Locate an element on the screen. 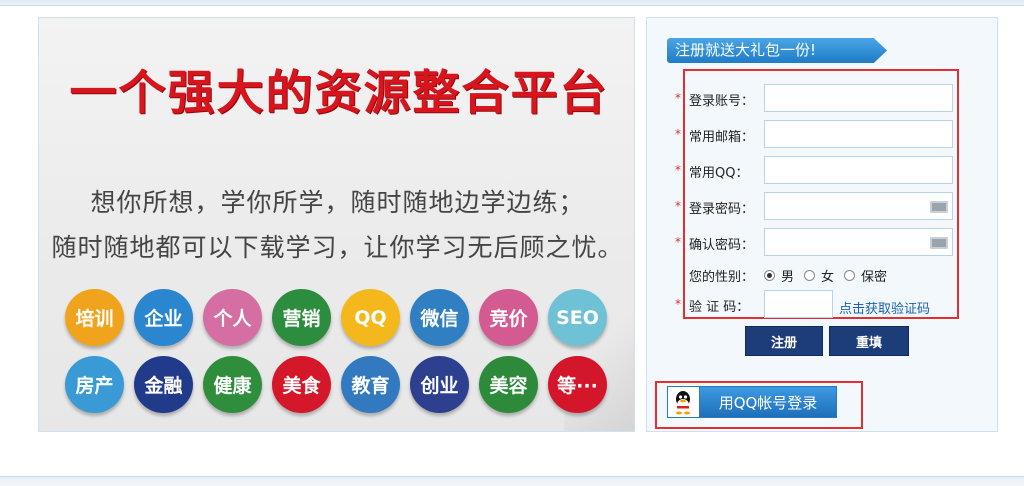  email-row: * 常用邮箱： is located at coordinates (816, 134).